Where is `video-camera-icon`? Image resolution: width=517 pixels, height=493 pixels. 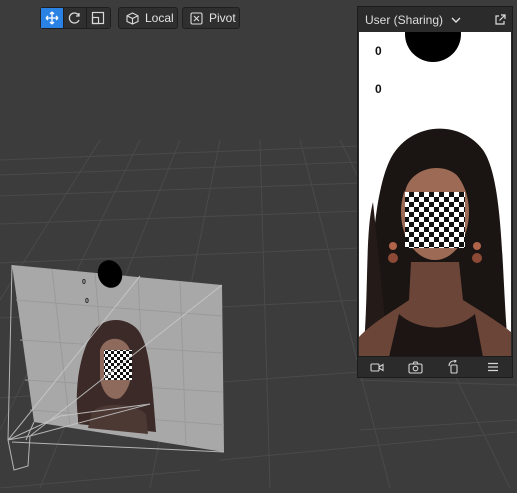 video-camera-icon is located at coordinates (377, 367).